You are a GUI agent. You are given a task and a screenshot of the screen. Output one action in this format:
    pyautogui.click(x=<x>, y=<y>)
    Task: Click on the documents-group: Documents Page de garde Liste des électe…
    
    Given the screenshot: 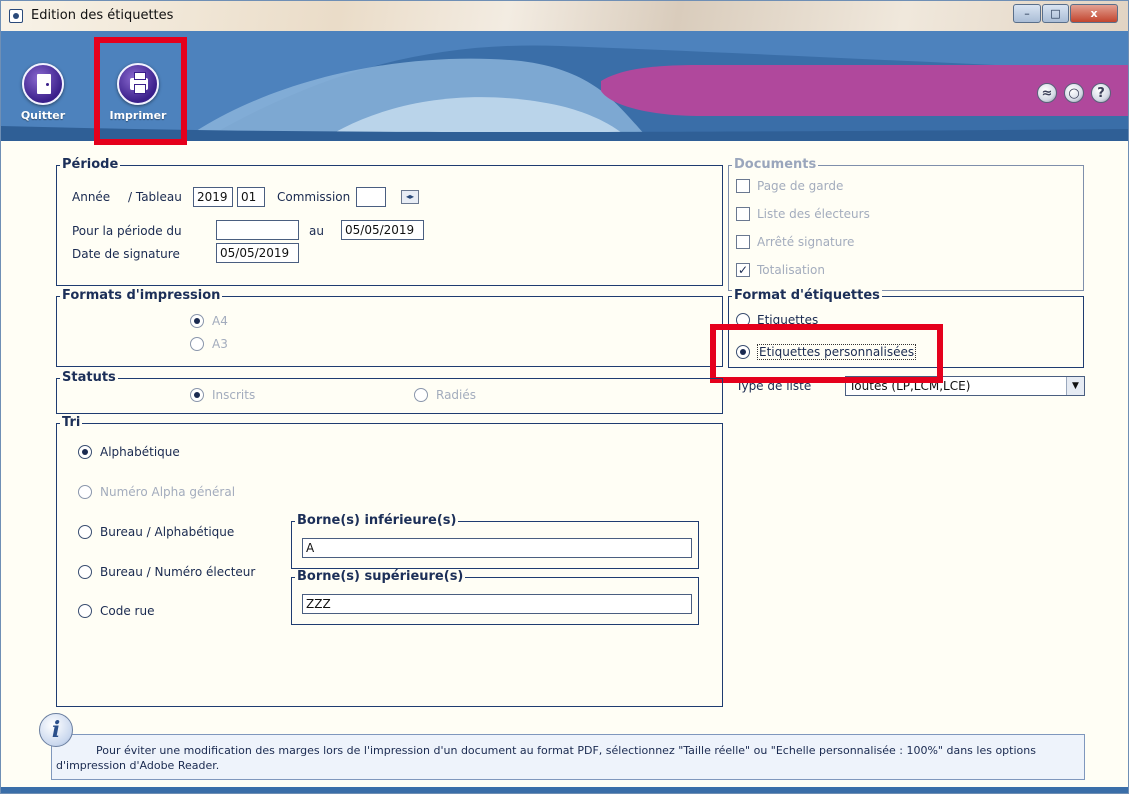 What is the action you would take?
    pyautogui.click(x=906, y=224)
    